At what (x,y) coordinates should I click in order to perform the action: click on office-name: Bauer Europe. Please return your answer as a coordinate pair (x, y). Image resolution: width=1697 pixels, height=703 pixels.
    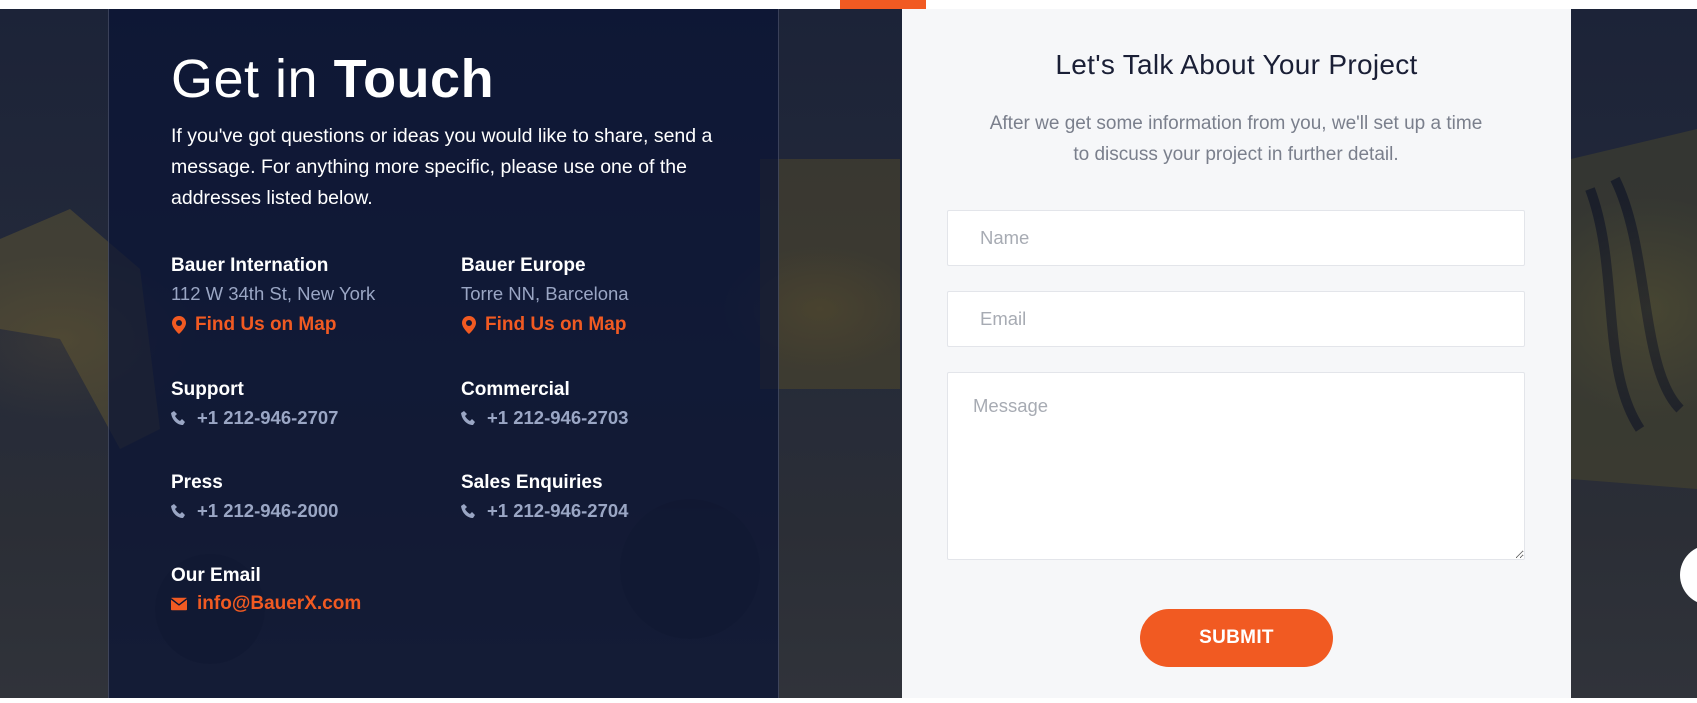
    Looking at the image, I should click on (523, 265).